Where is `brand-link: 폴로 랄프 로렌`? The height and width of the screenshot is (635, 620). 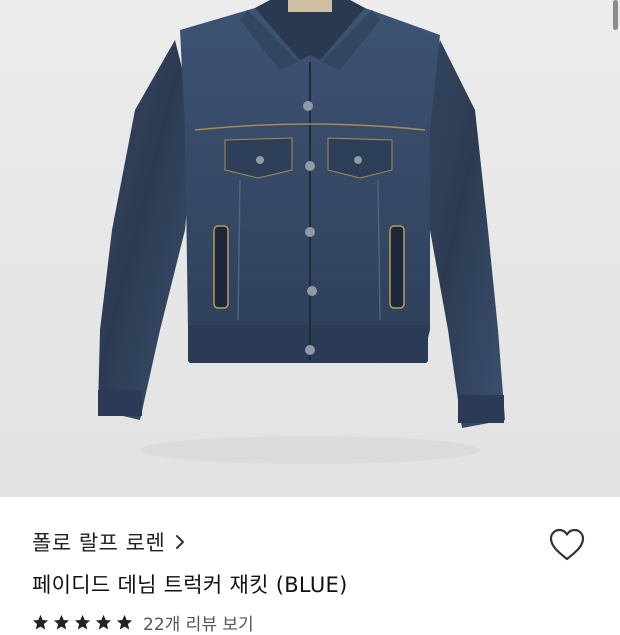 brand-link: 폴로 랄프 로렌 is located at coordinates (108, 542).